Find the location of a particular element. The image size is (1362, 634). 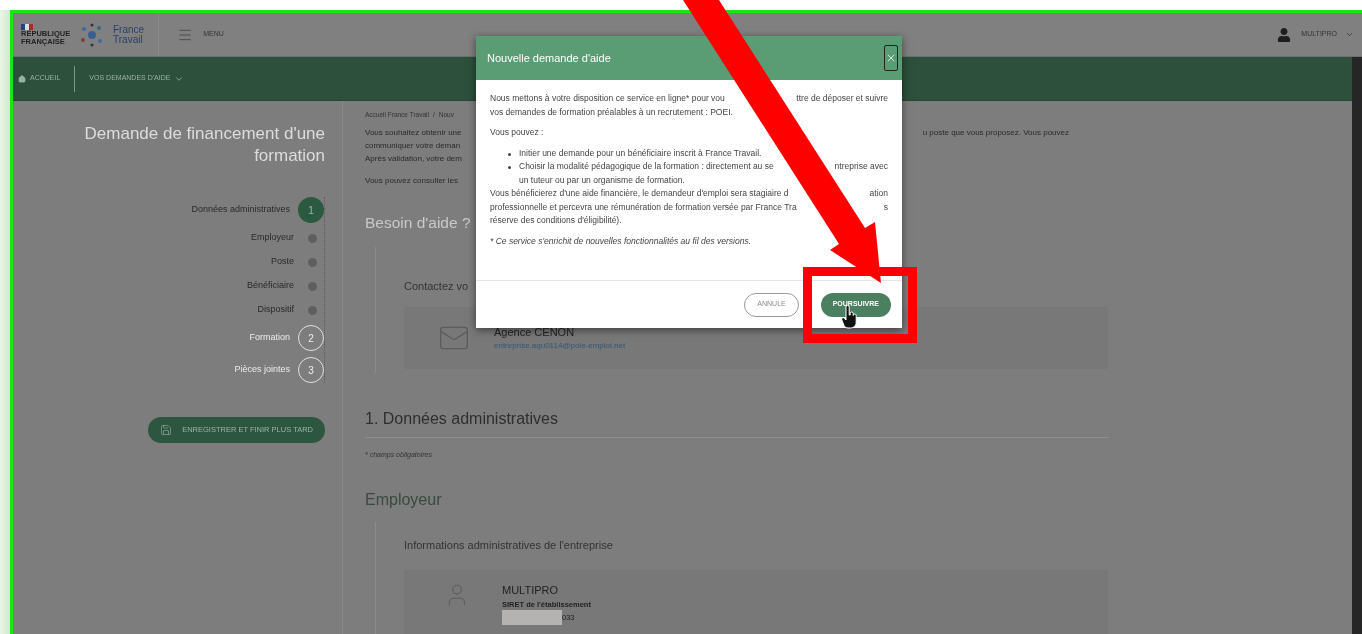

dialog-text: ntreprise avec is located at coordinates (861, 166).